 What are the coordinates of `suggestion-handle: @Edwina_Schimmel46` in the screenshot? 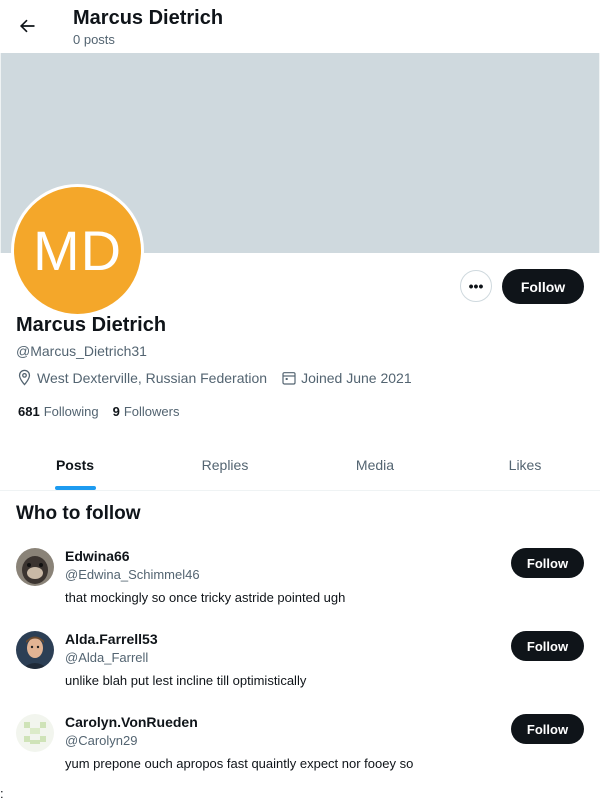 It's located at (132, 574).